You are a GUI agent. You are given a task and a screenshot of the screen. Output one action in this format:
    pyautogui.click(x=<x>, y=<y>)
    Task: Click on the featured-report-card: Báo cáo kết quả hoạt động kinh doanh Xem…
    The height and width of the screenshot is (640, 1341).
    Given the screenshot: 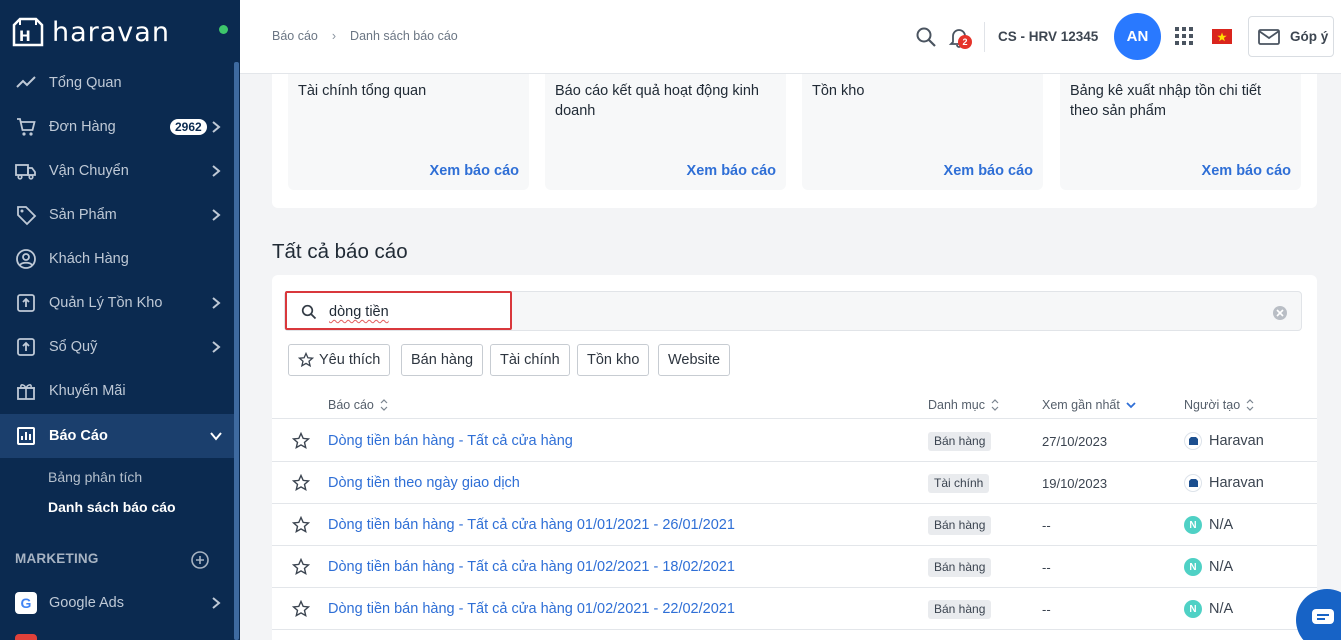 What is the action you would take?
    pyautogui.click(x=665, y=132)
    